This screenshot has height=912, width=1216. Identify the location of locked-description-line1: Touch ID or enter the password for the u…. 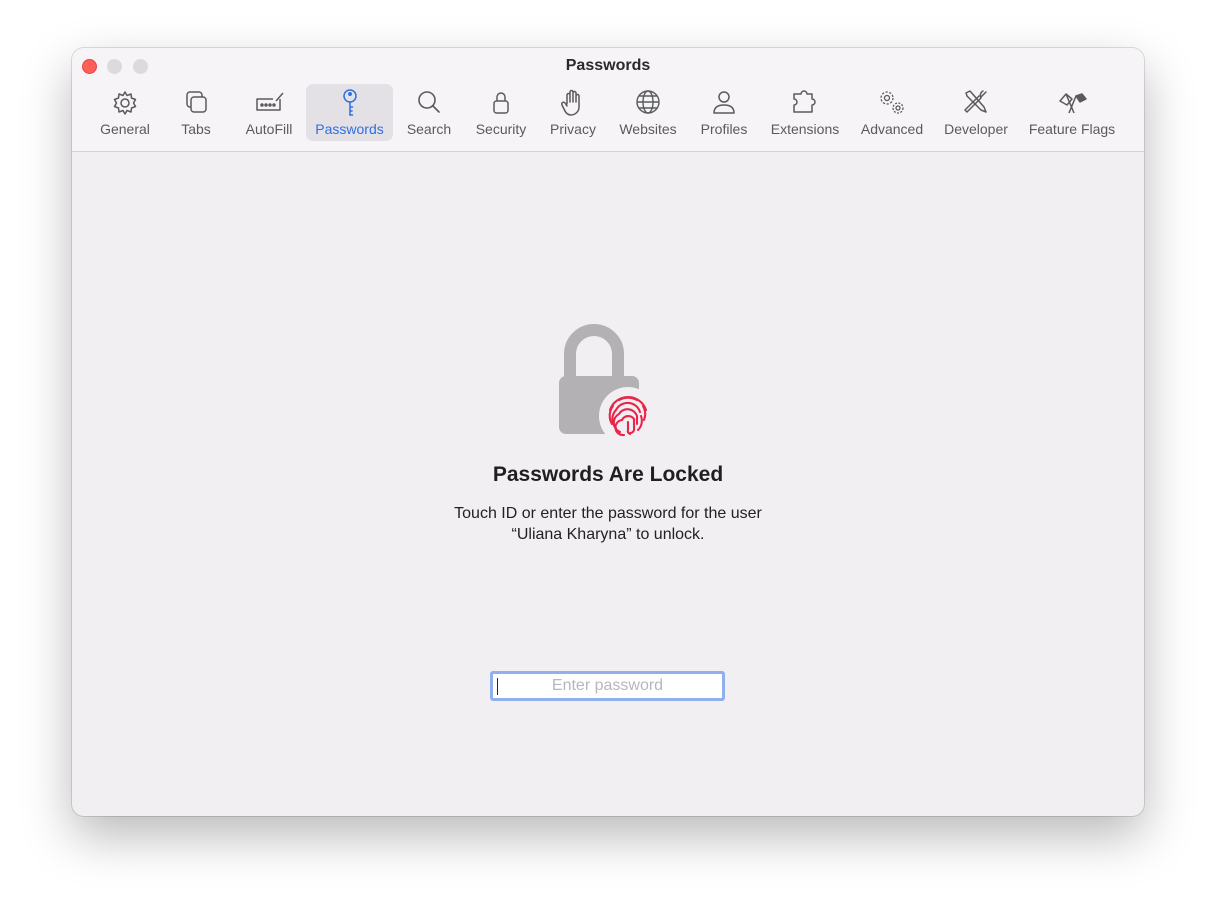
(608, 513).